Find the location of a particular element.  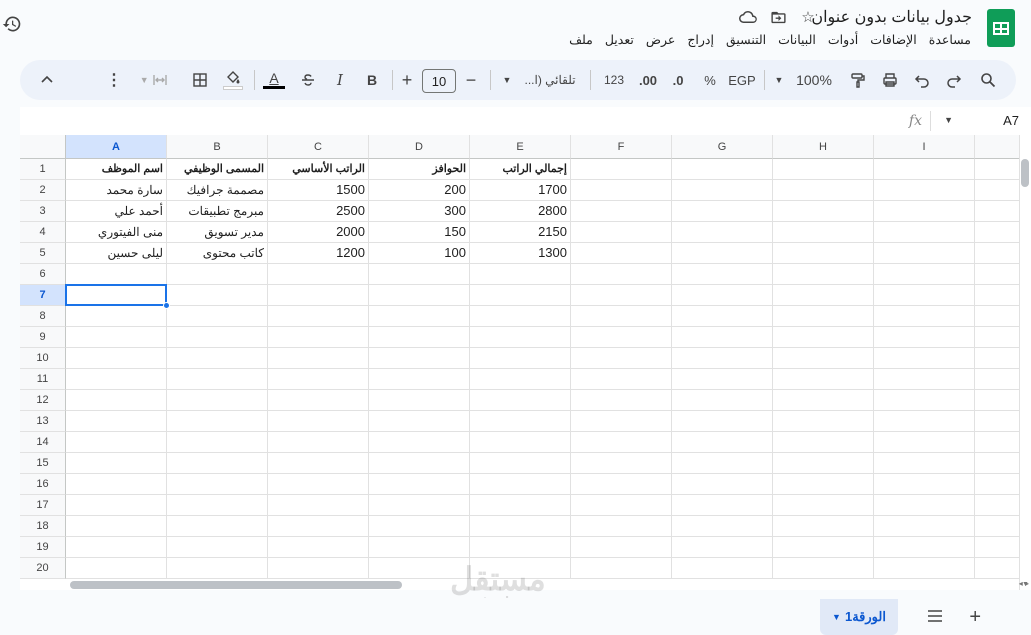

cell-i10 is located at coordinates (924, 358).